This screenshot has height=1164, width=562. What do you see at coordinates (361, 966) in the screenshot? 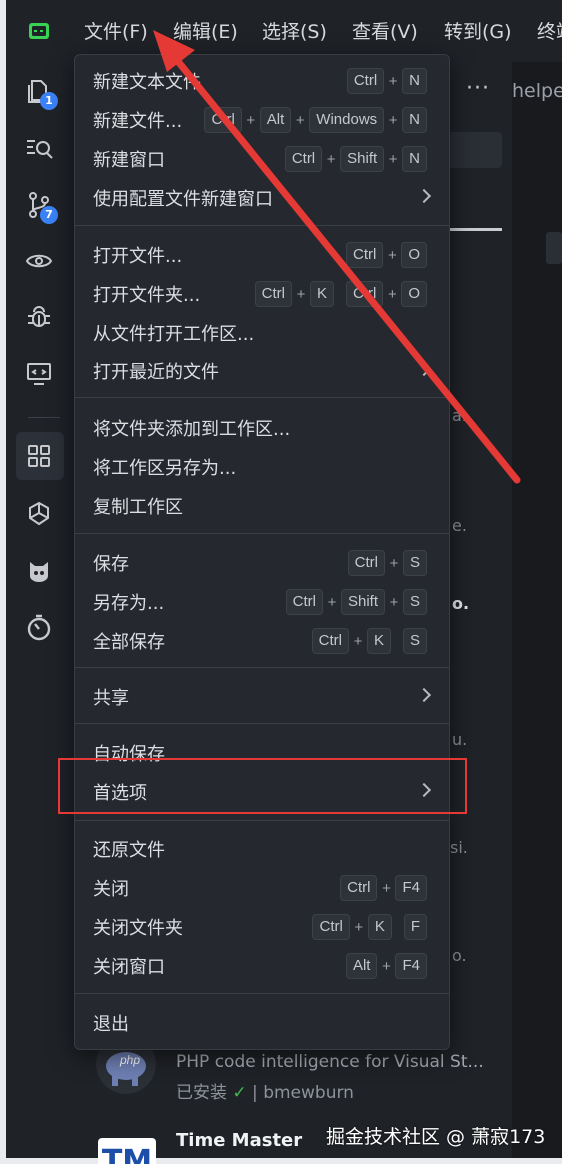
I see `kbd-key: Alt` at bounding box center [361, 966].